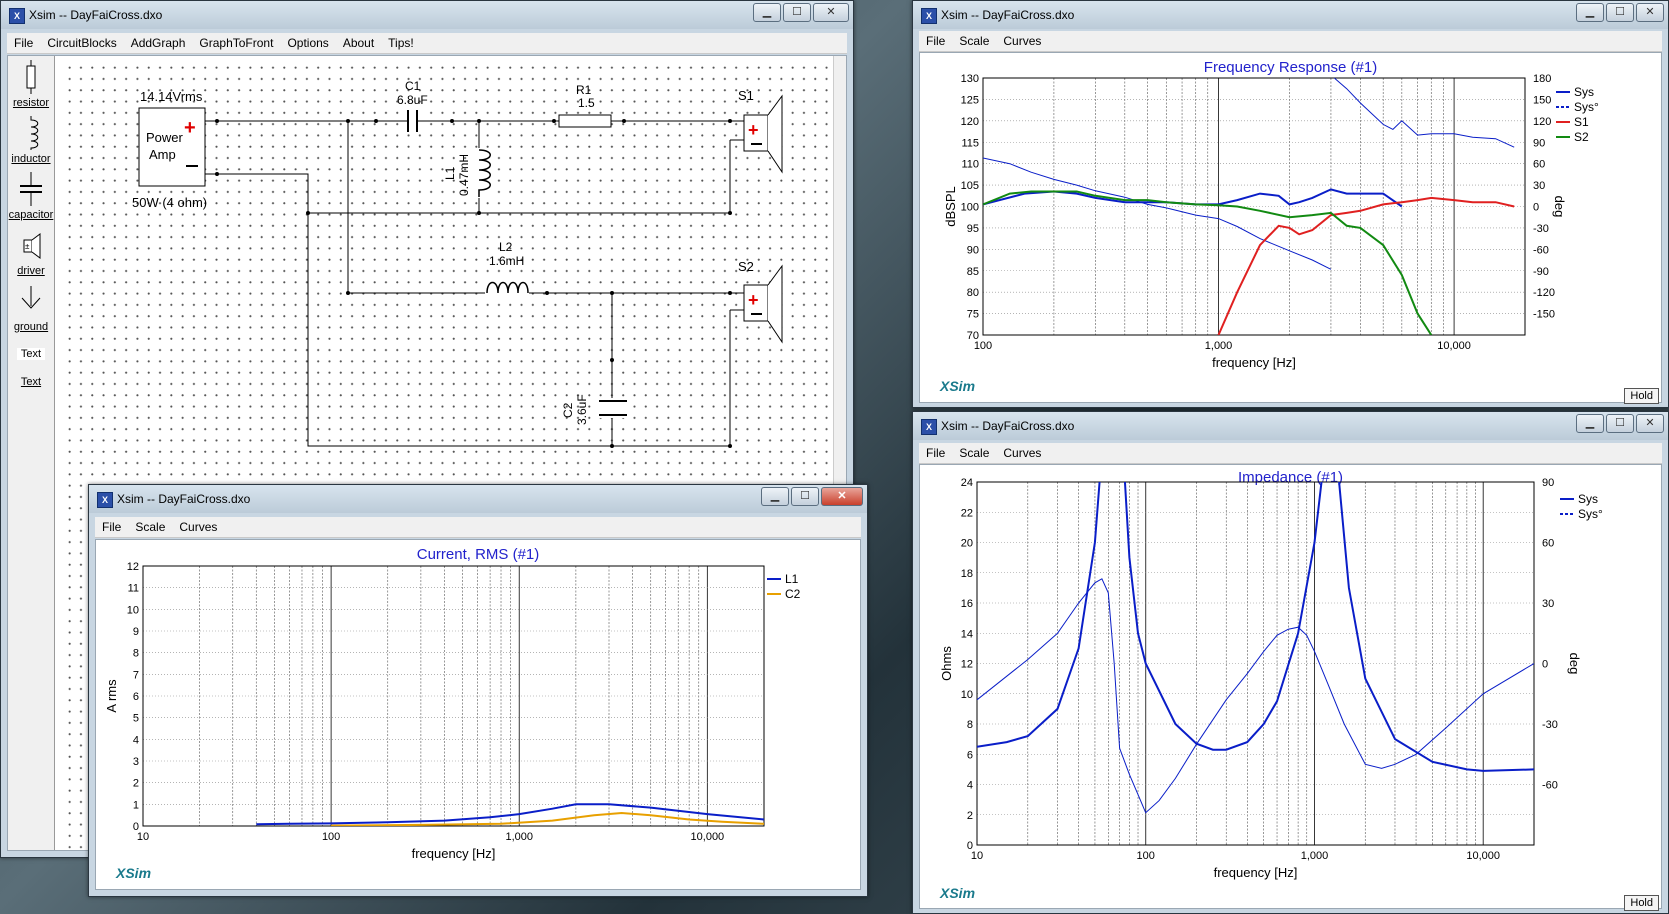 This screenshot has height=914, width=1669. Describe the element at coordinates (31, 297) in the screenshot. I see `ground-icon` at that location.